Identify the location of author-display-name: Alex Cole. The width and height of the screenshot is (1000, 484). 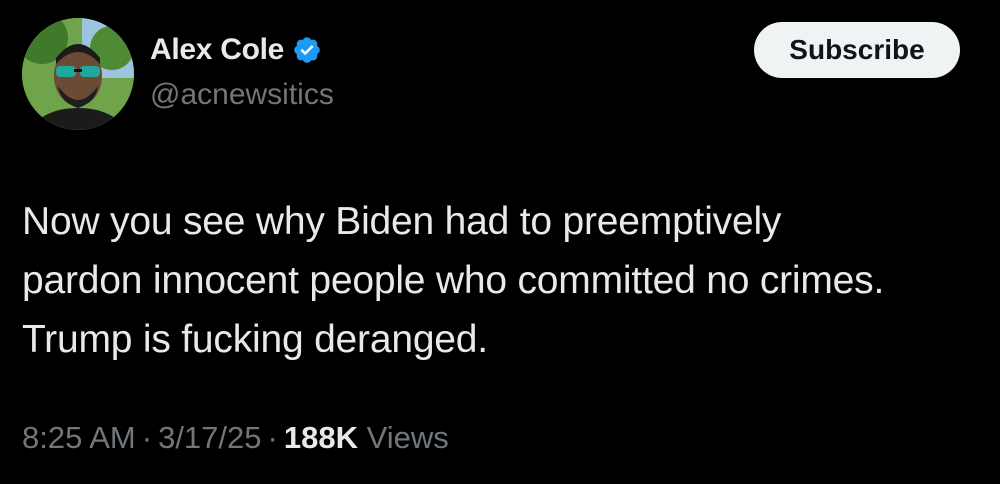
(217, 50).